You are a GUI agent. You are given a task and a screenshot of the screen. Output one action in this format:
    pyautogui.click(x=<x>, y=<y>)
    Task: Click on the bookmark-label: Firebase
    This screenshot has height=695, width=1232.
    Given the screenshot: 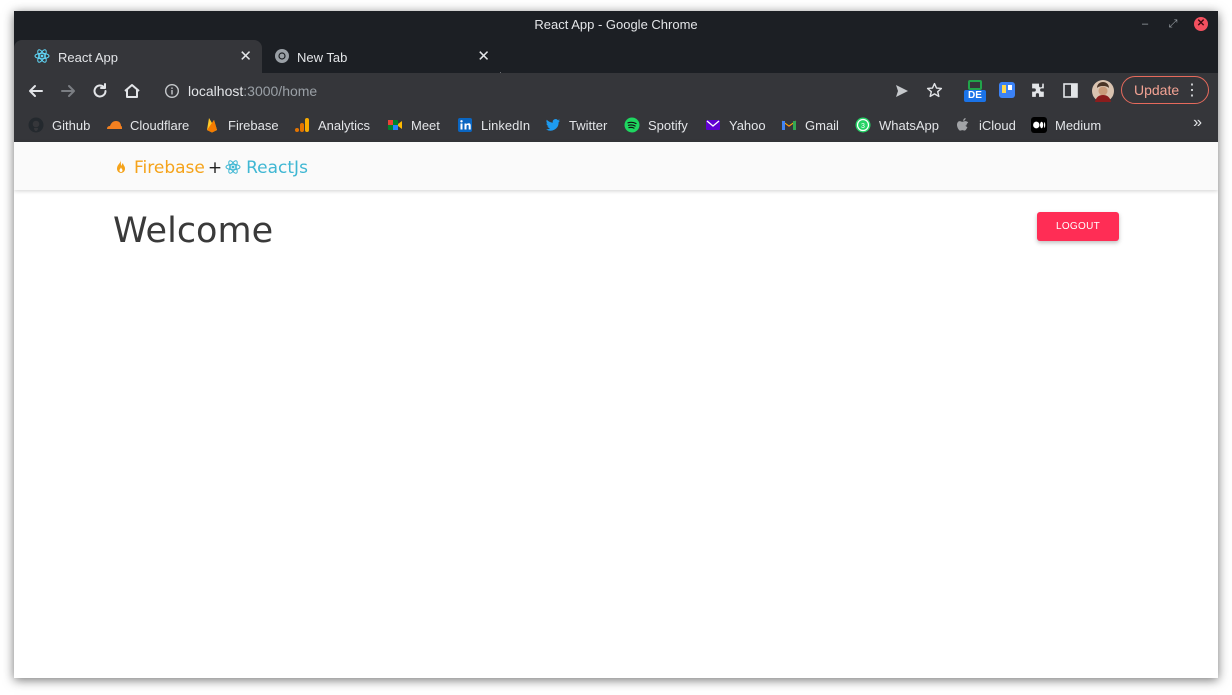 What is the action you would take?
    pyautogui.click(x=253, y=125)
    